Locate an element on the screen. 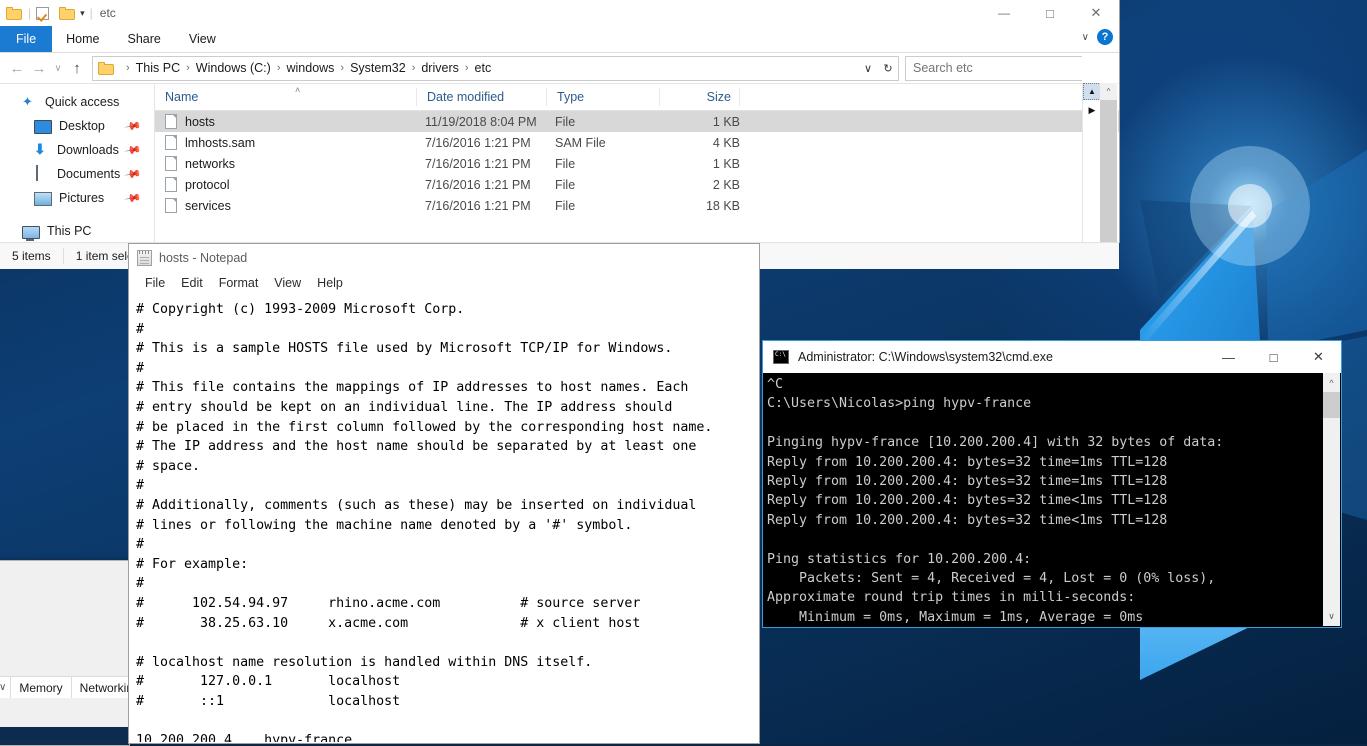 This screenshot has height=746, width=1367. task-manager-window: ∨ Memory Networking is located at coordinates (74, 653).